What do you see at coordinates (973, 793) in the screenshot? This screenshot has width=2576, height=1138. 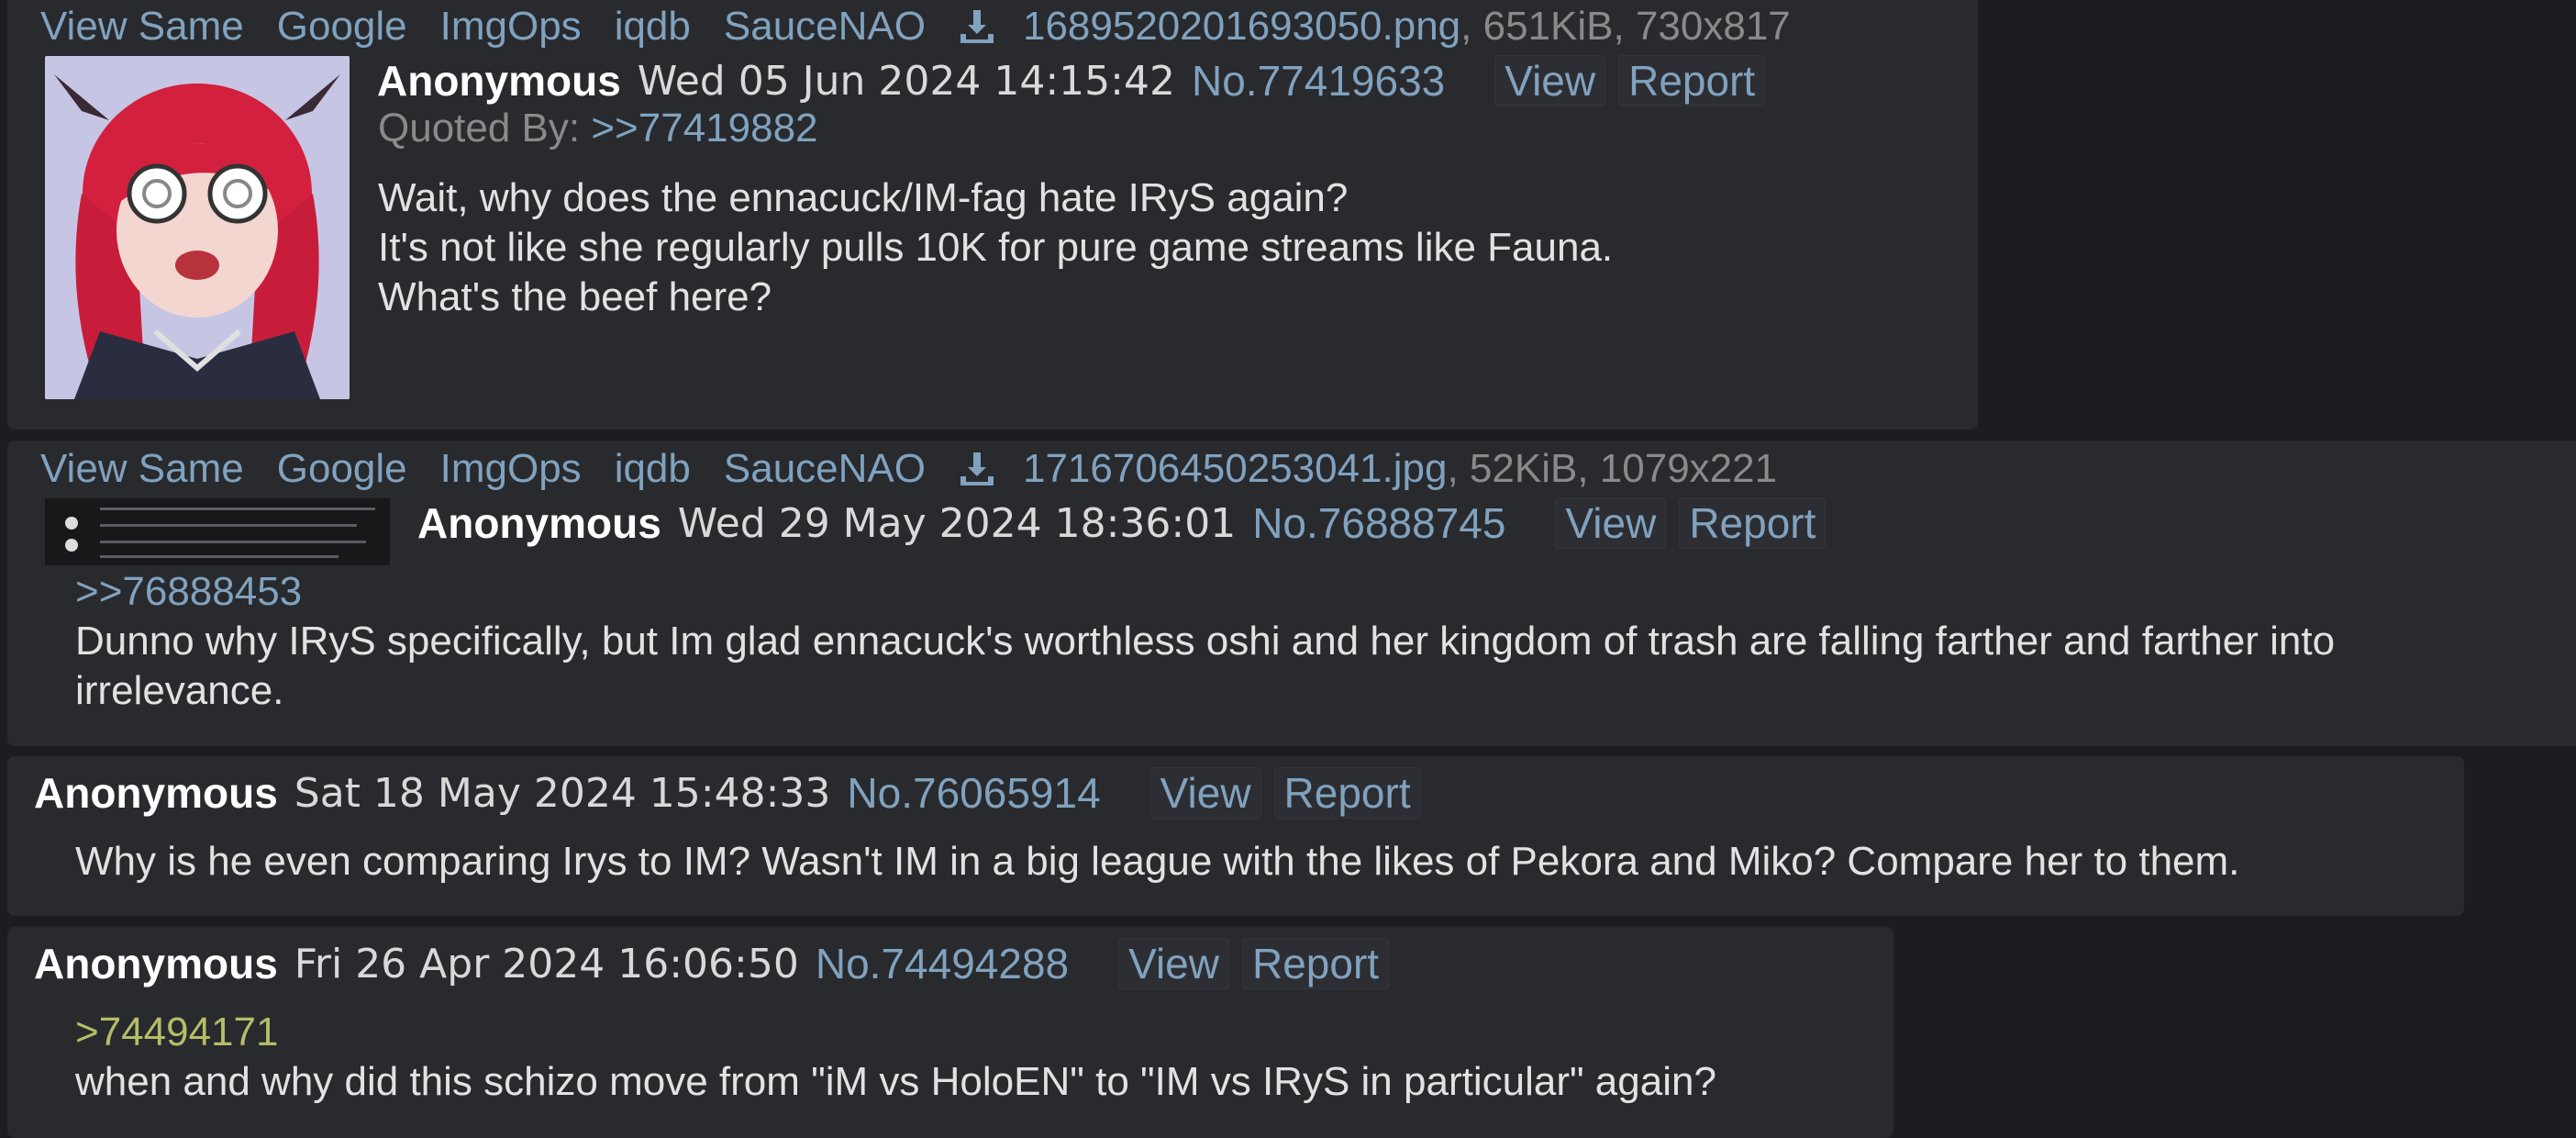 I see `post-number-link: No.76065914` at bounding box center [973, 793].